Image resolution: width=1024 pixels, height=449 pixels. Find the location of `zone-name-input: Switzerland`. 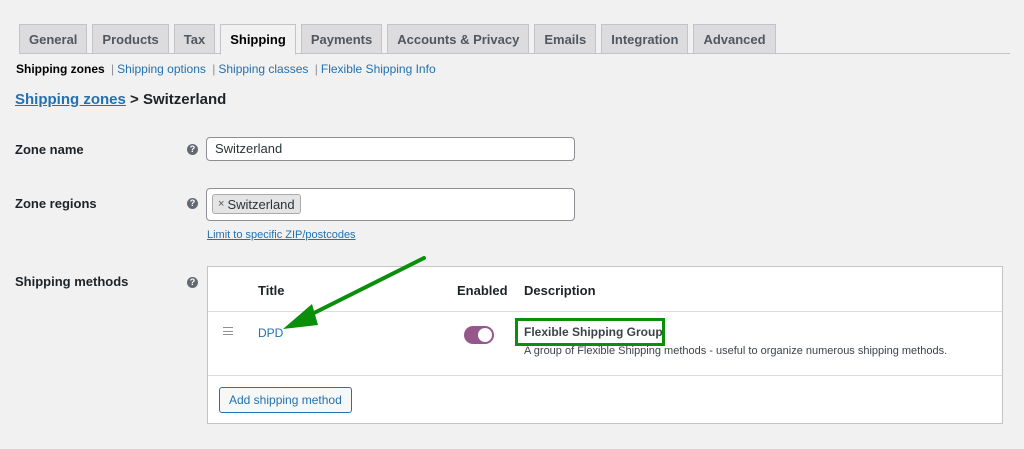

zone-name-input: Switzerland is located at coordinates (390, 149).